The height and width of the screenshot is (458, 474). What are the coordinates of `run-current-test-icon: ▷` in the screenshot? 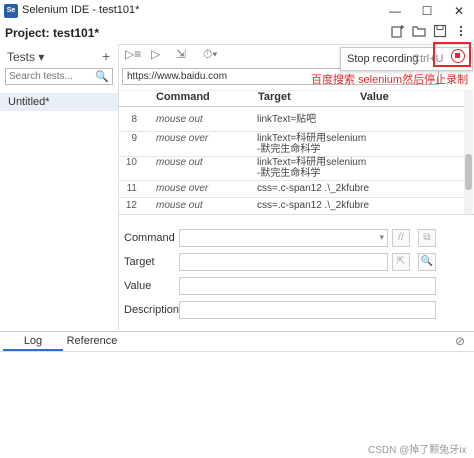 It's located at (155, 55).